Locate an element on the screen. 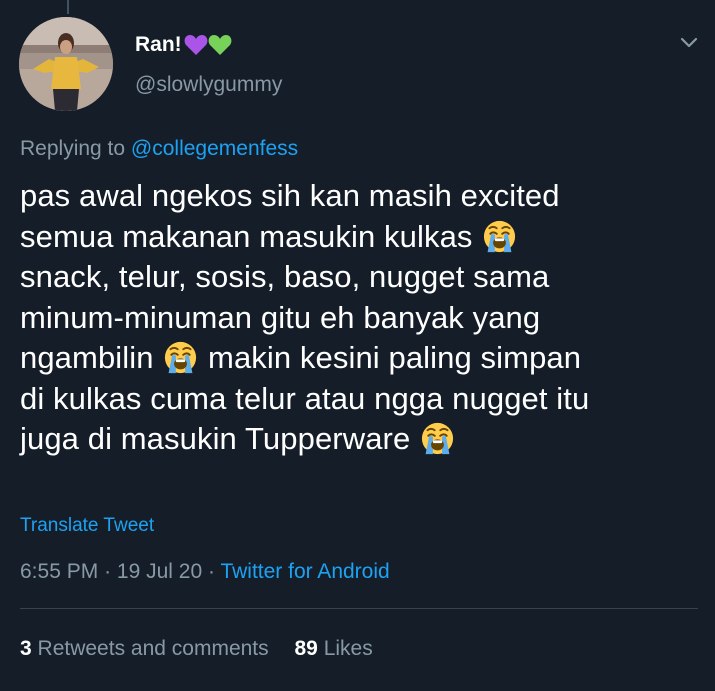 Image resolution: width=715 pixels, height=691 pixels. tweet-text-line: minum-minuman gitu eh banyak yang is located at coordinates (280, 317).